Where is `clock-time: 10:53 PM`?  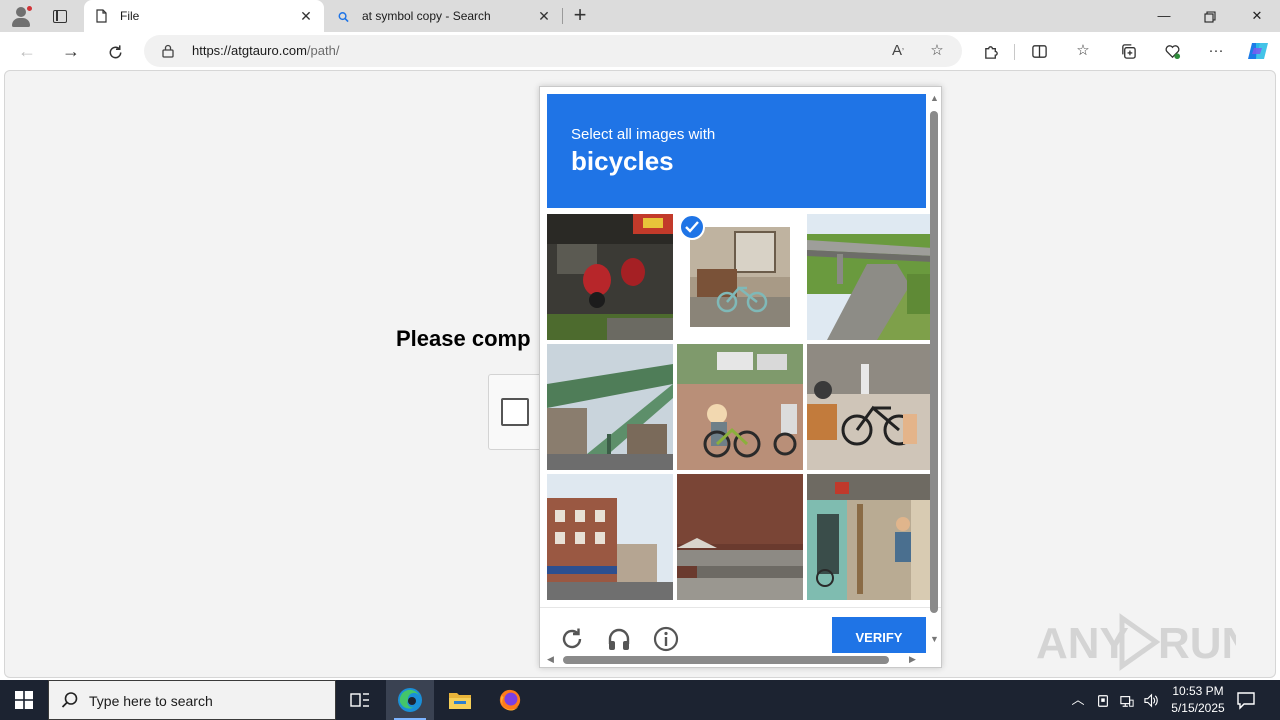 clock-time: 10:53 PM is located at coordinates (1198, 691).